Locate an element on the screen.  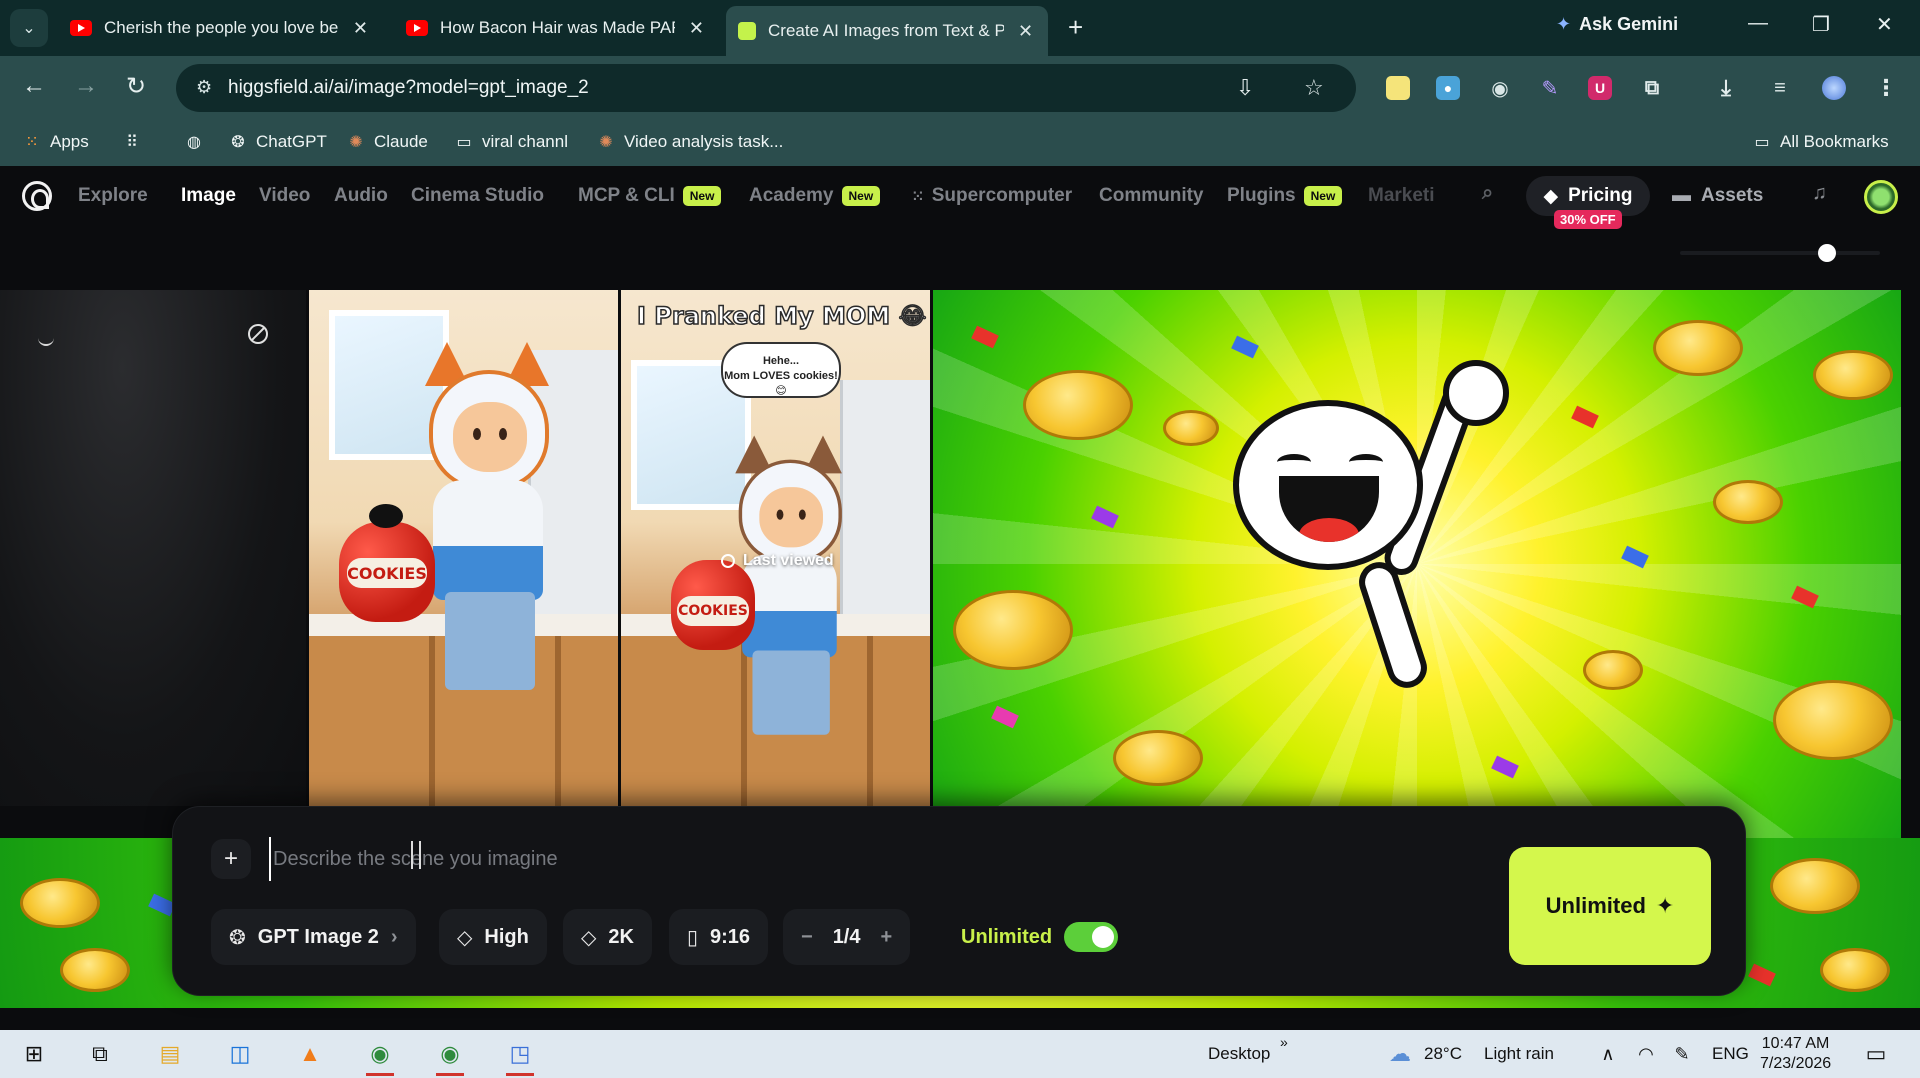
google-apps-icon: ⠿ is located at coordinates (132, 142).